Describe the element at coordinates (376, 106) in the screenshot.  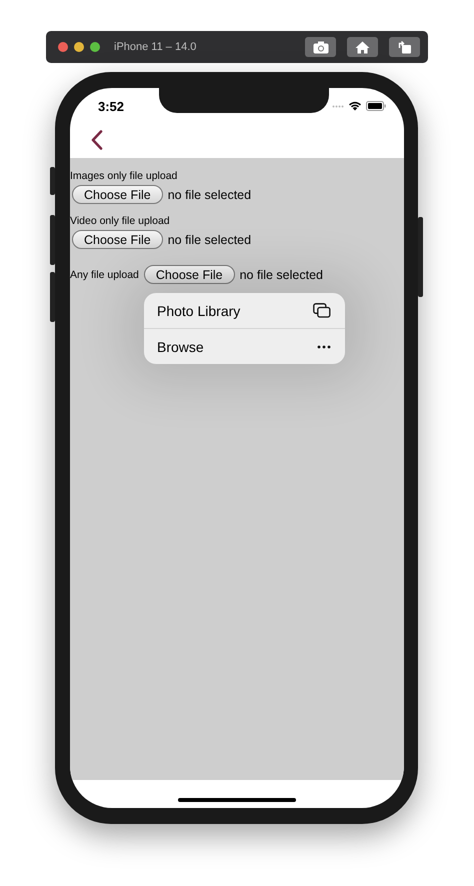
I see `battery-icon` at that location.